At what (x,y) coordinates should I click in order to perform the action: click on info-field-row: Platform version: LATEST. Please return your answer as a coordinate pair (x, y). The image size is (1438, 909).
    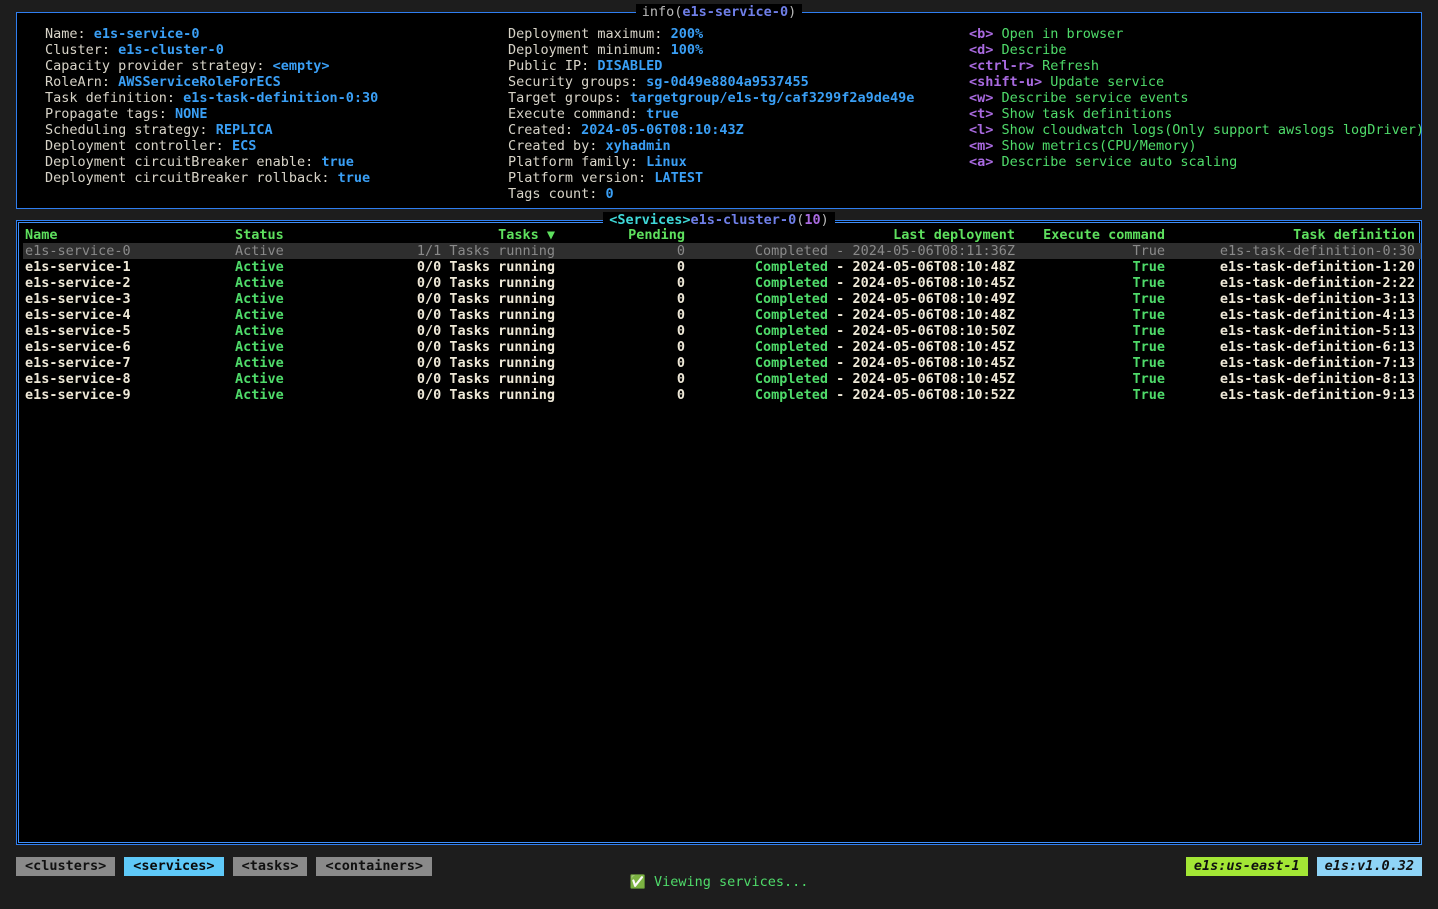
    Looking at the image, I should click on (711, 178).